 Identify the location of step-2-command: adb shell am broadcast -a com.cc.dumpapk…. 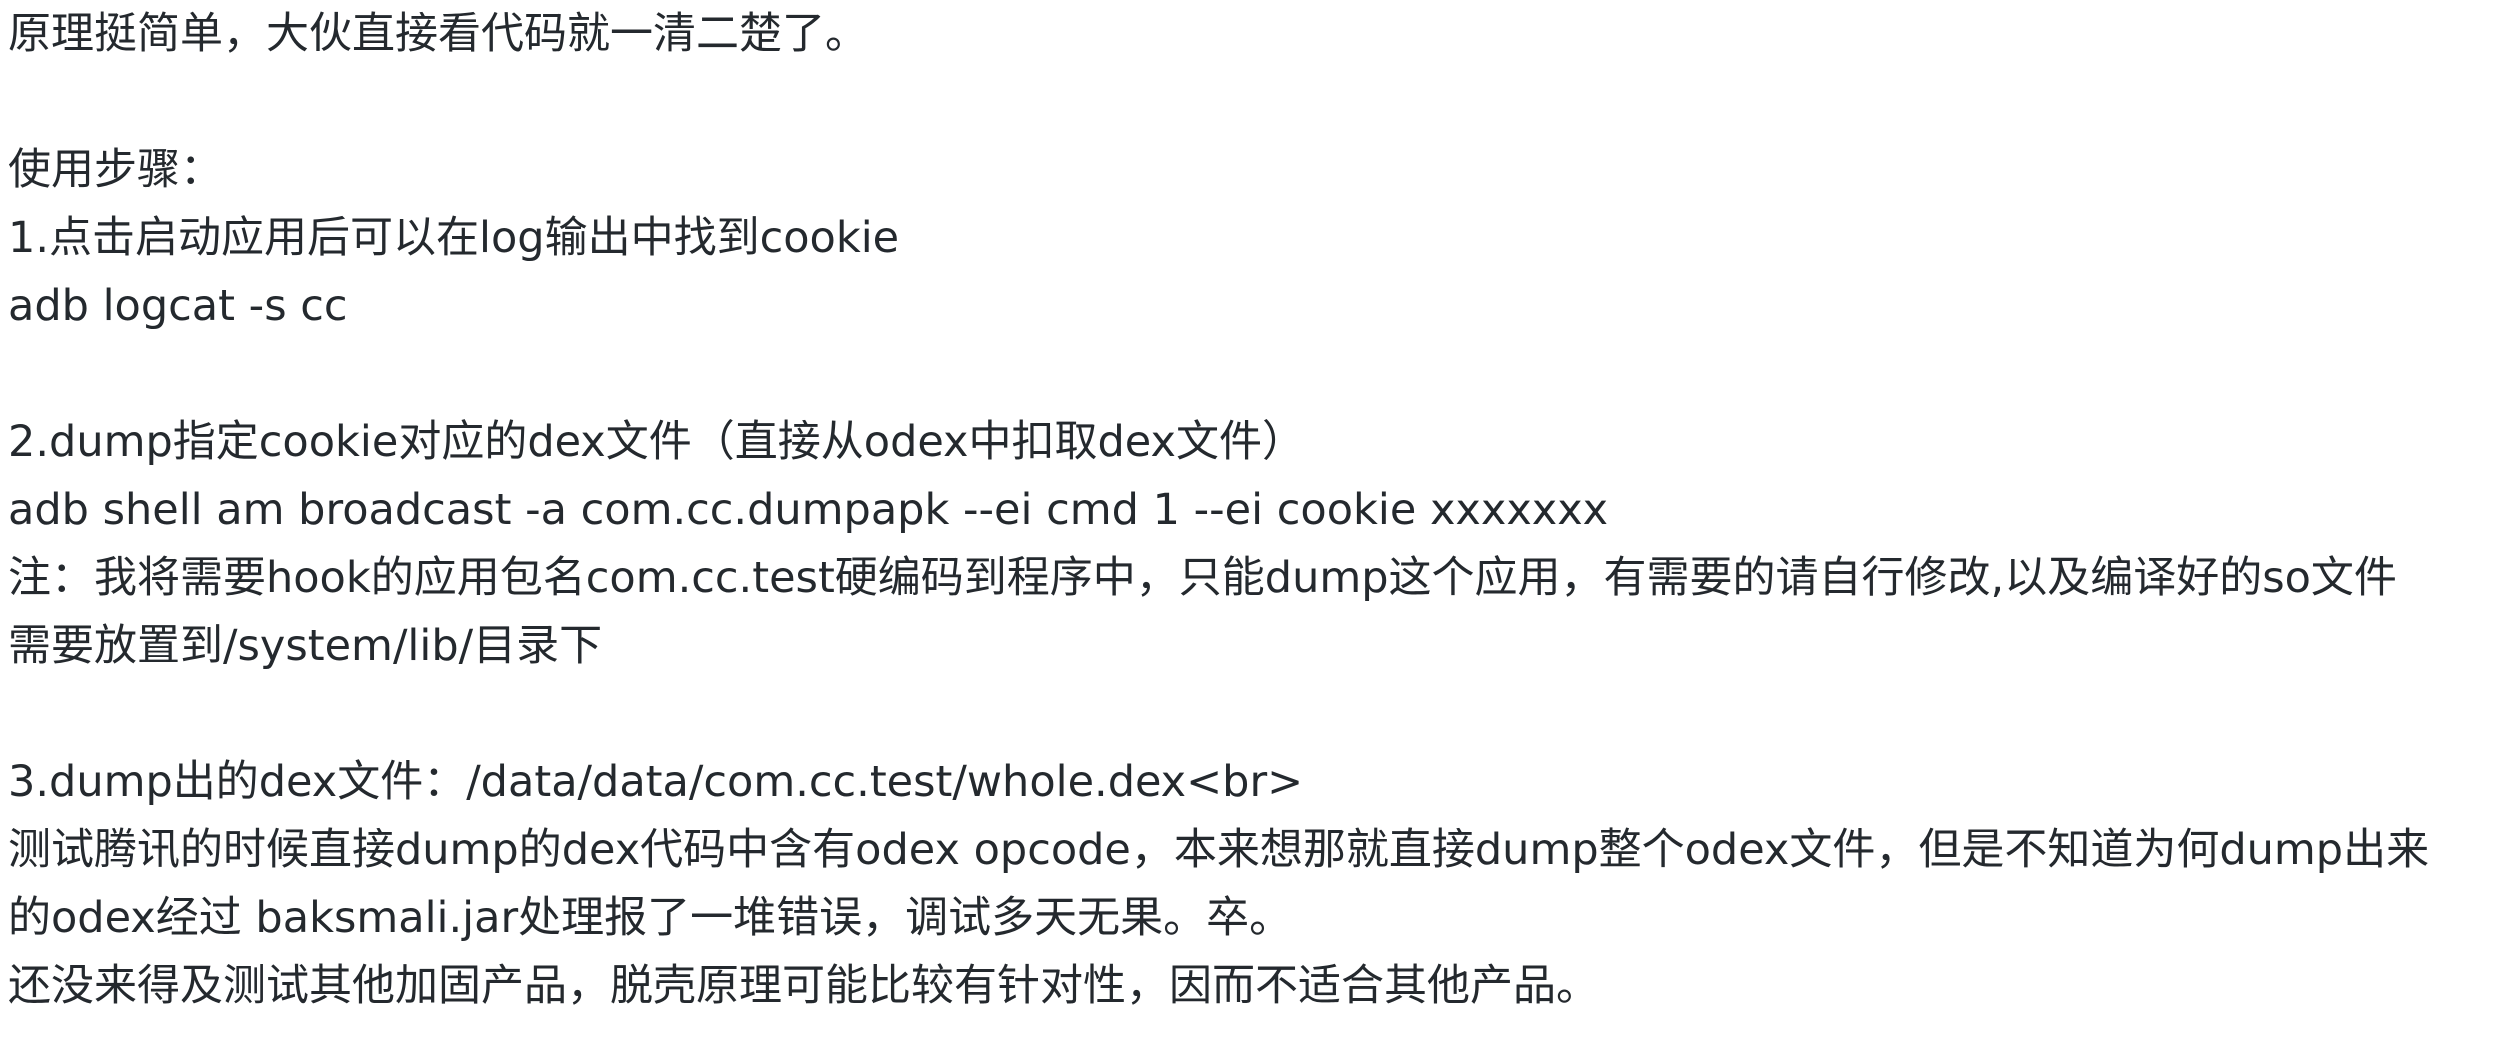
(808, 510).